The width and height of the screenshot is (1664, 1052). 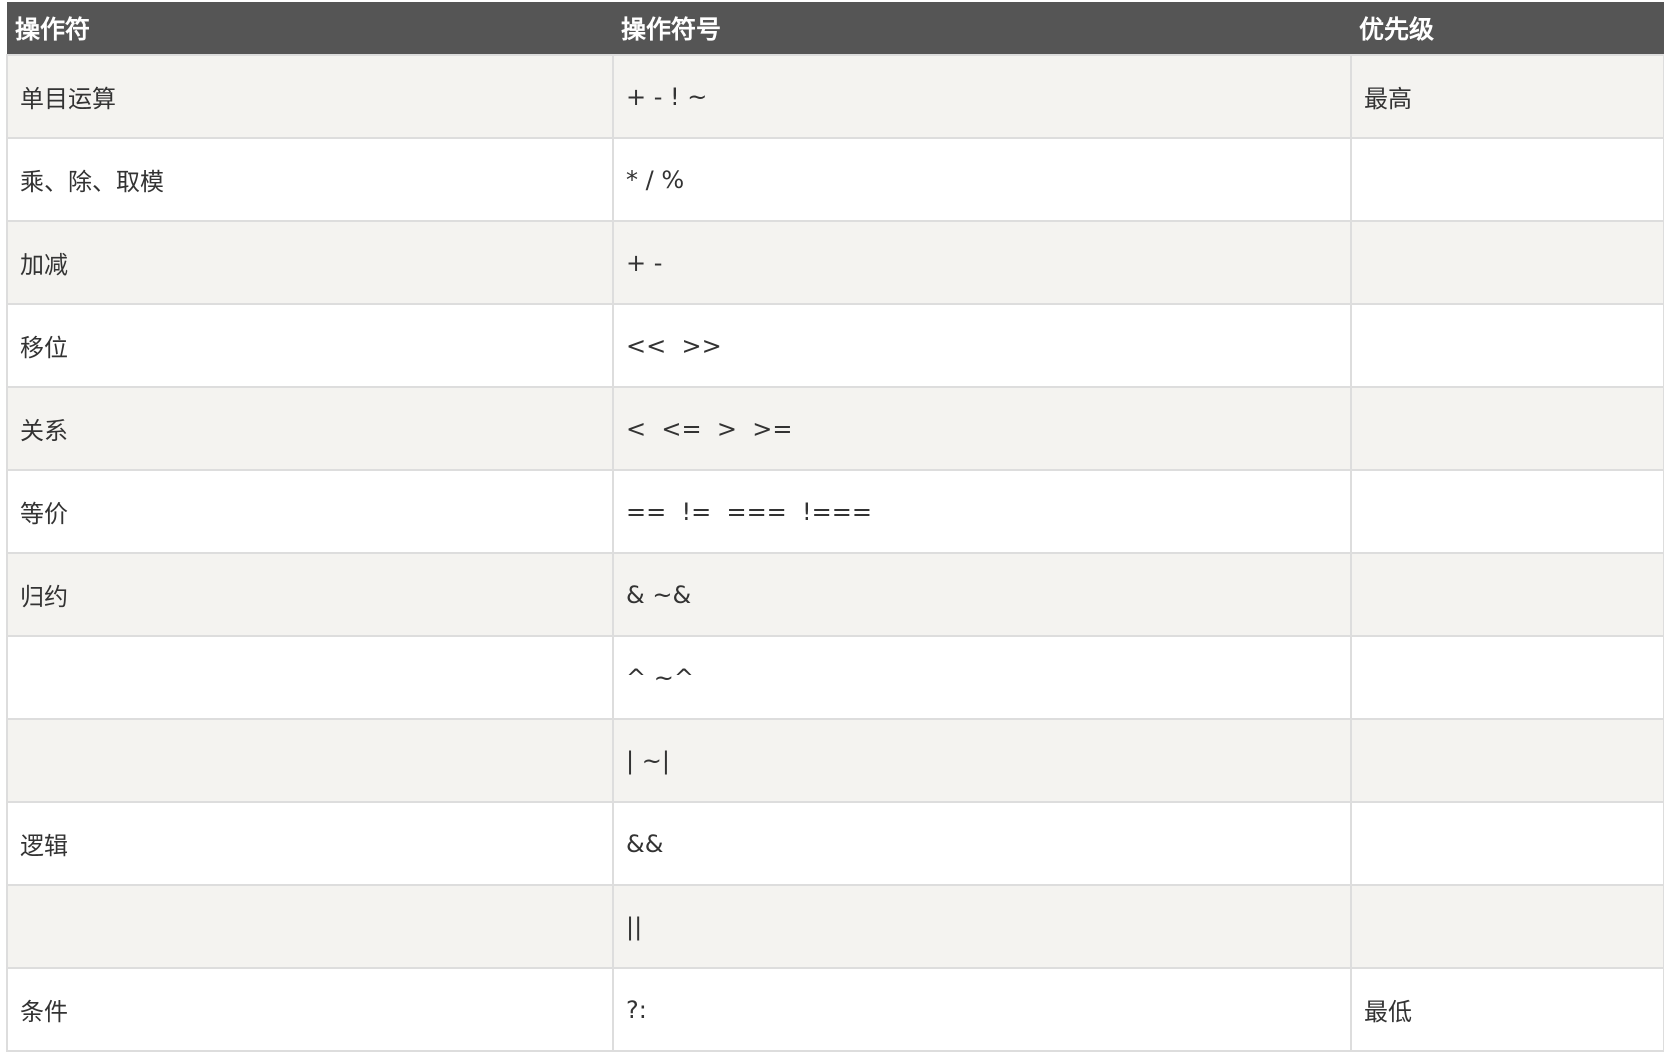 I want to click on table-row: 加减 + -, so click(x=835, y=262).